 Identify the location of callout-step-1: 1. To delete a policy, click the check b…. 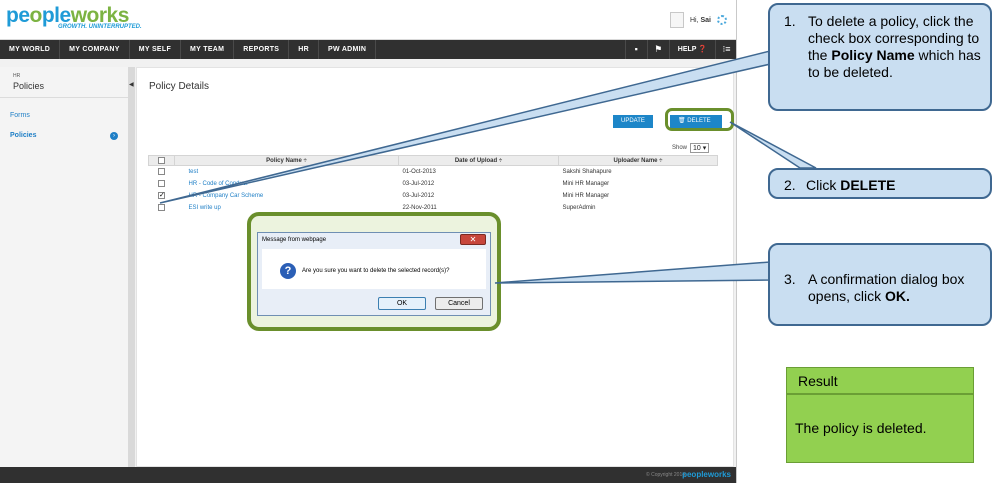
(880, 57).